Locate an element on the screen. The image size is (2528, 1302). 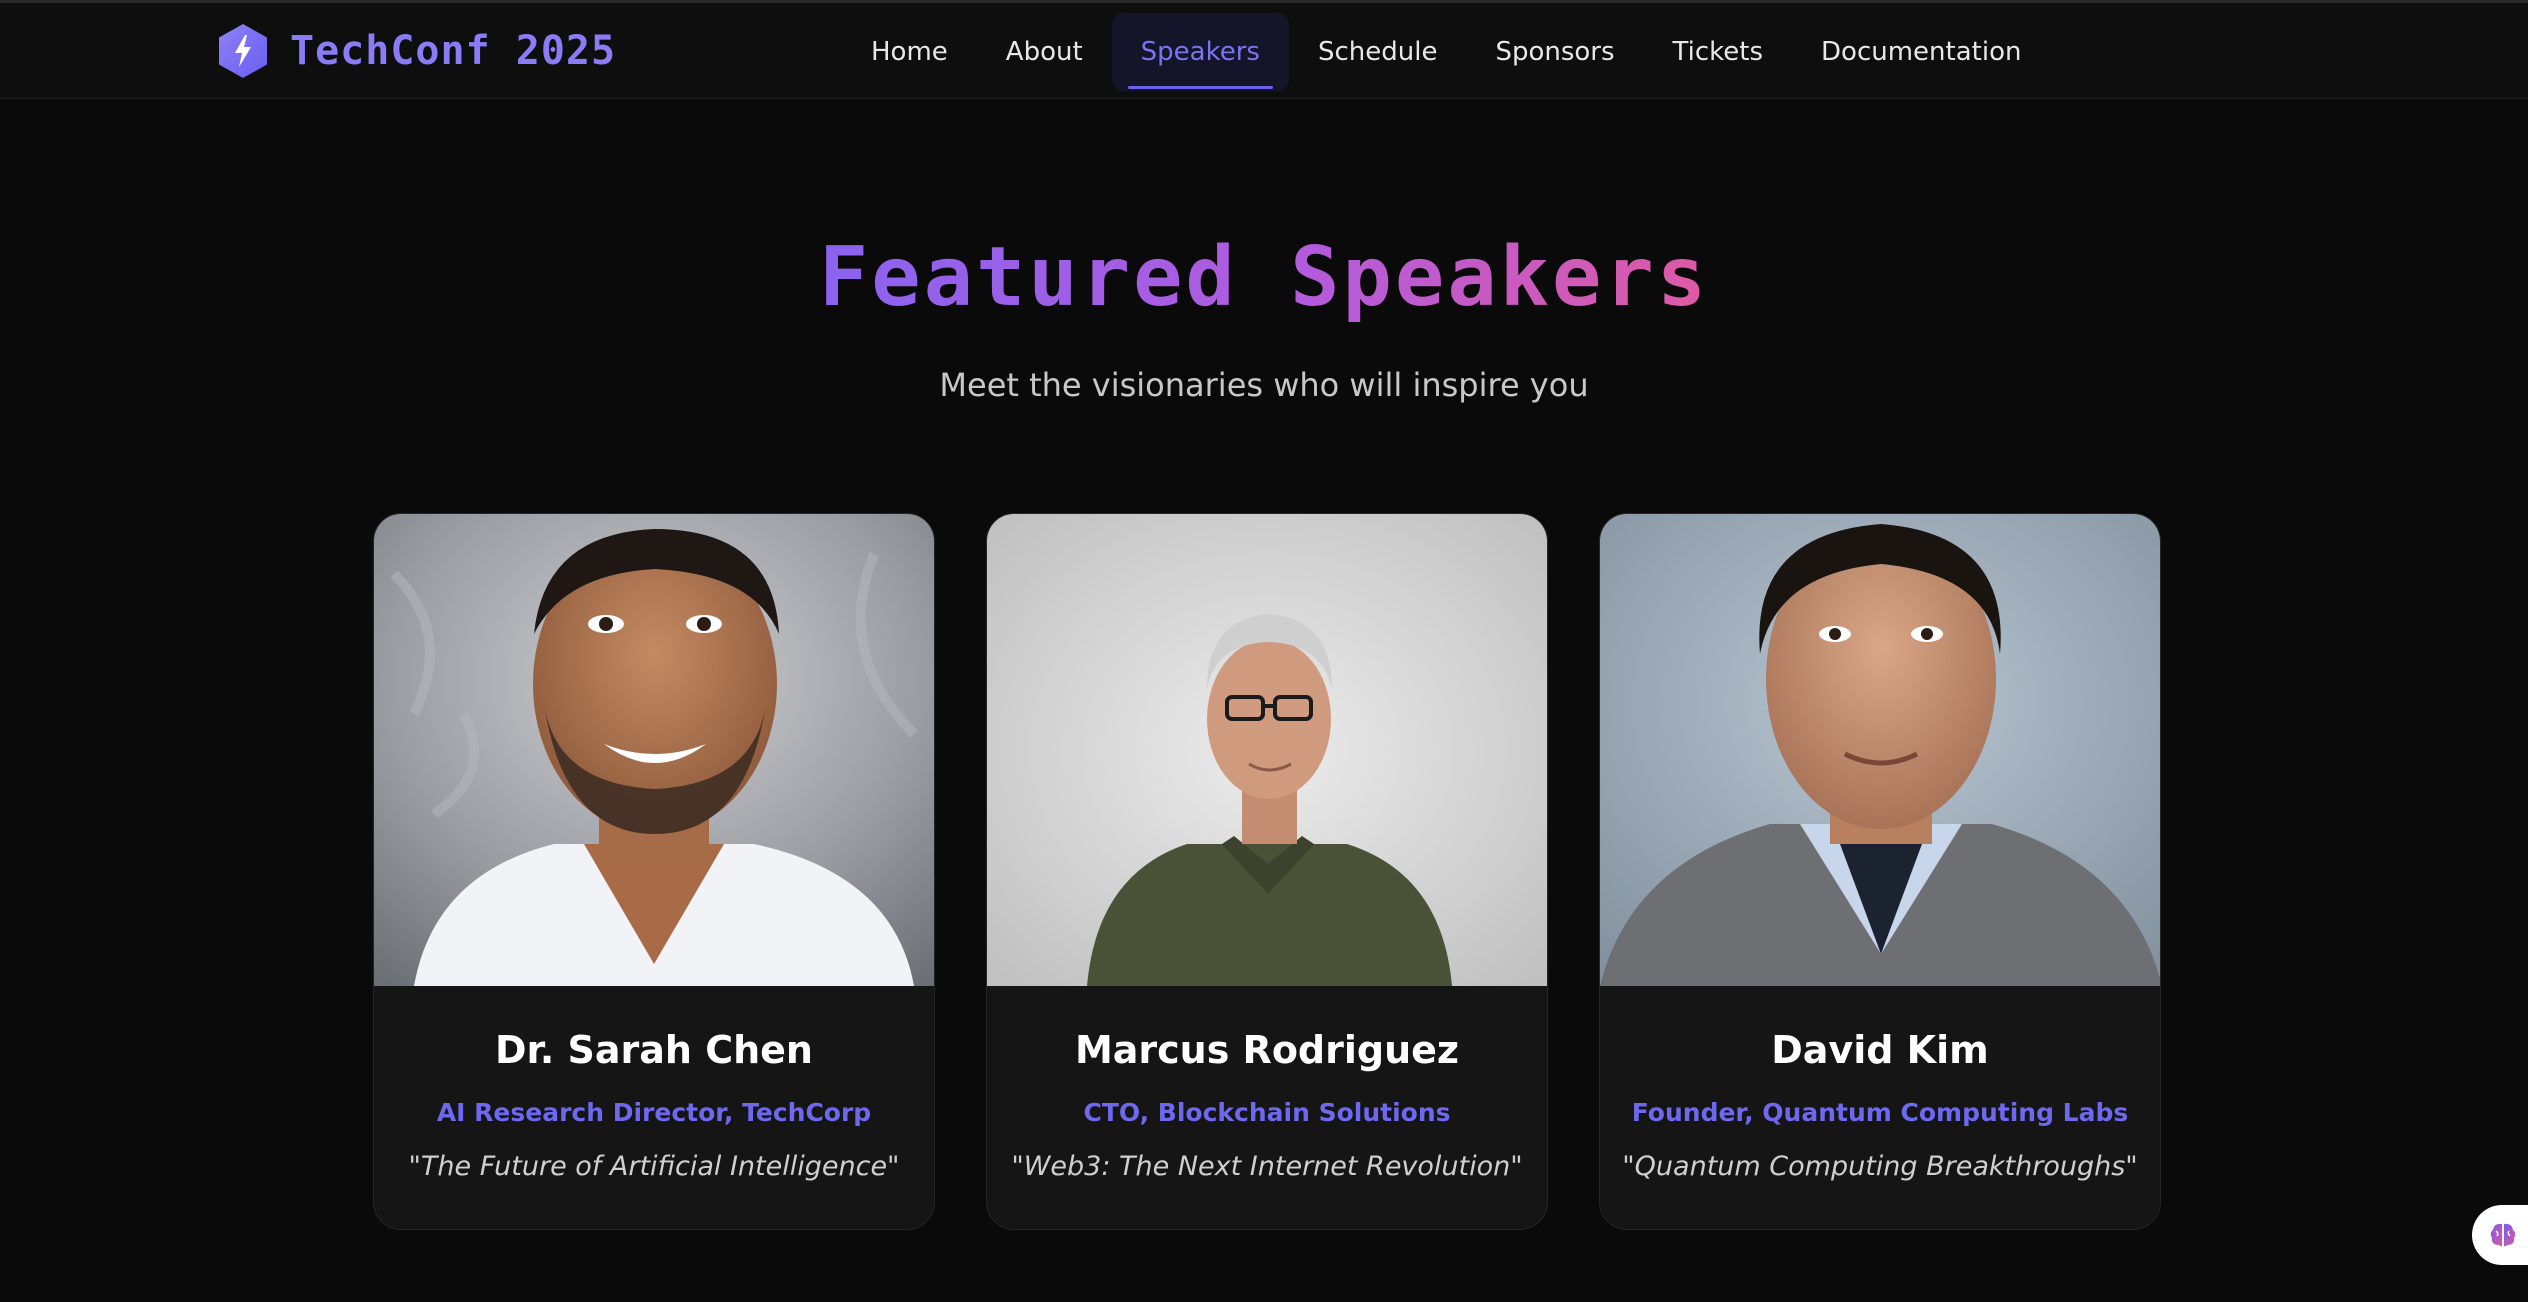
nav-home: Home is located at coordinates (909, 52).